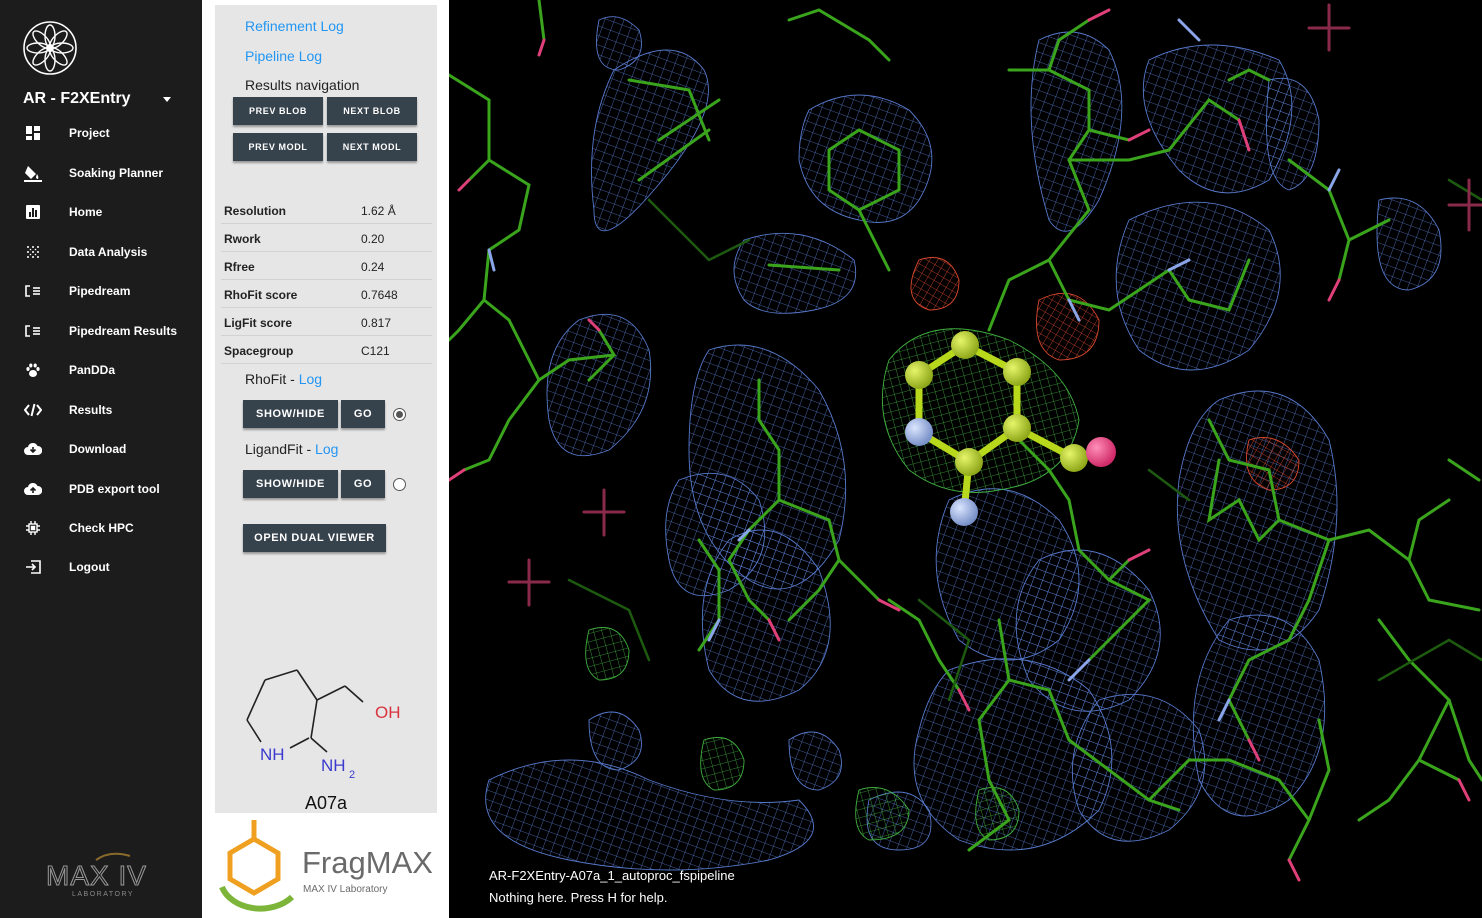 Image resolution: width=1482 pixels, height=918 pixels. I want to click on ligandfit-radio, so click(399, 484).